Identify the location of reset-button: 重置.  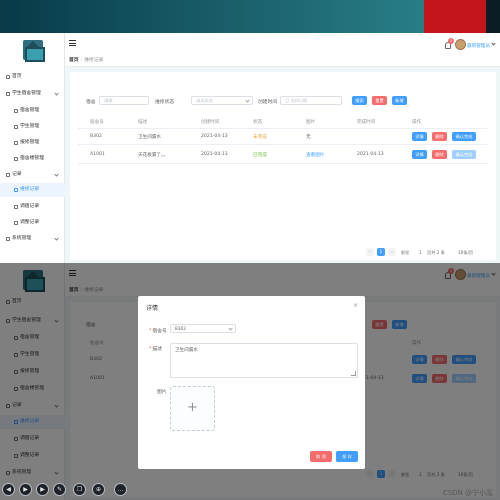
(379, 100).